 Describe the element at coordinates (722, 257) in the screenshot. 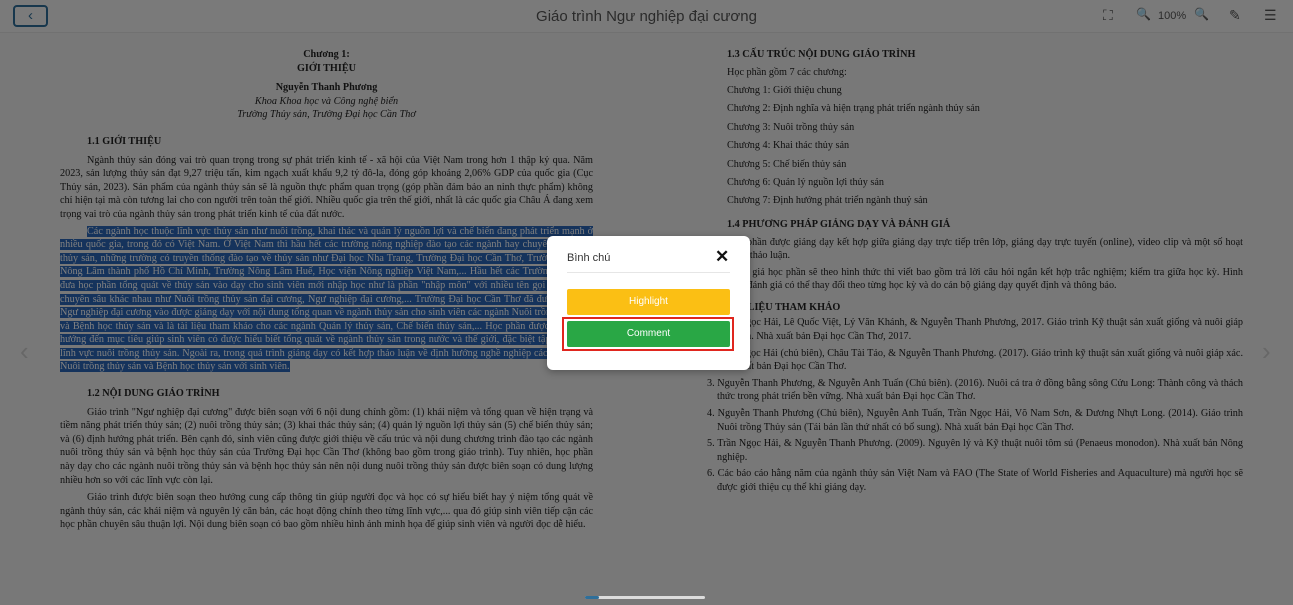

I see `close-icon: ✕` at that location.